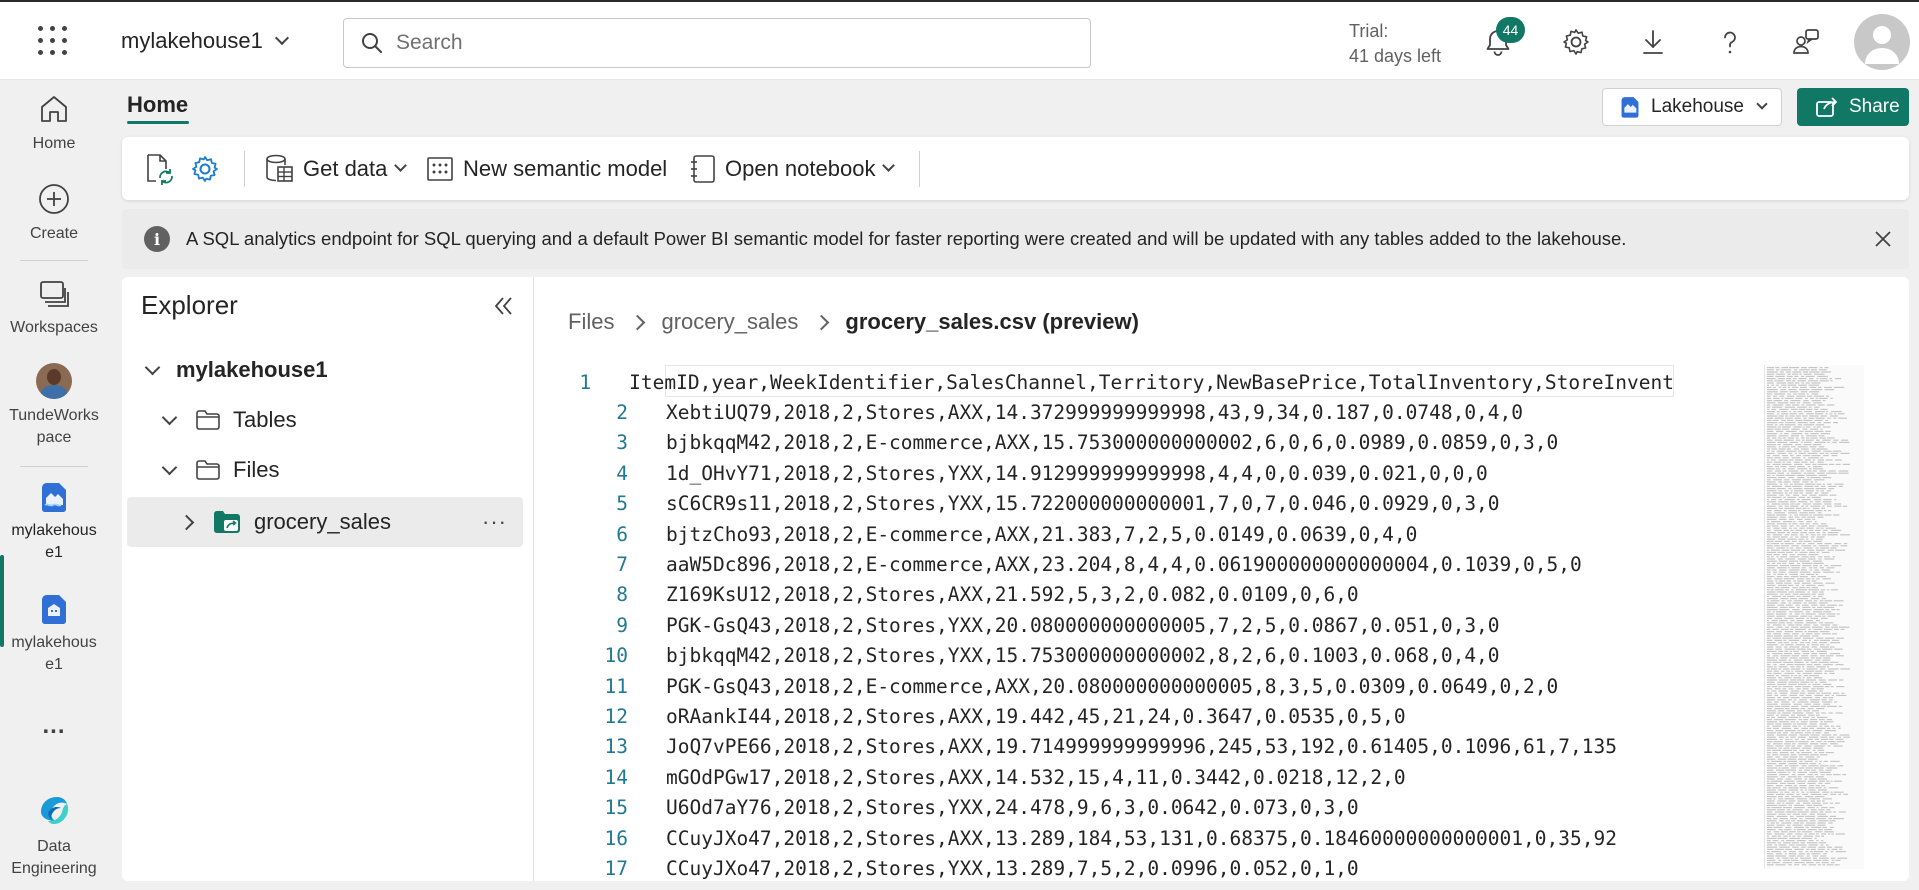  What do you see at coordinates (1395, 44) in the screenshot?
I see `trial-status: Trial: 41 days left` at bounding box center [1395, 44].